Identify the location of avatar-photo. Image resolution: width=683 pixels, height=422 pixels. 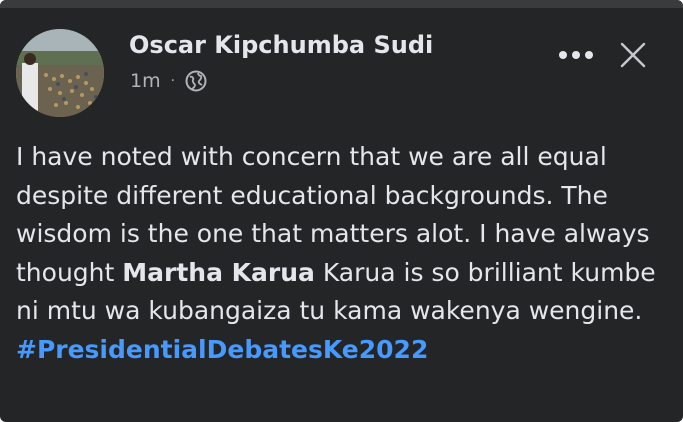
(60, 73).